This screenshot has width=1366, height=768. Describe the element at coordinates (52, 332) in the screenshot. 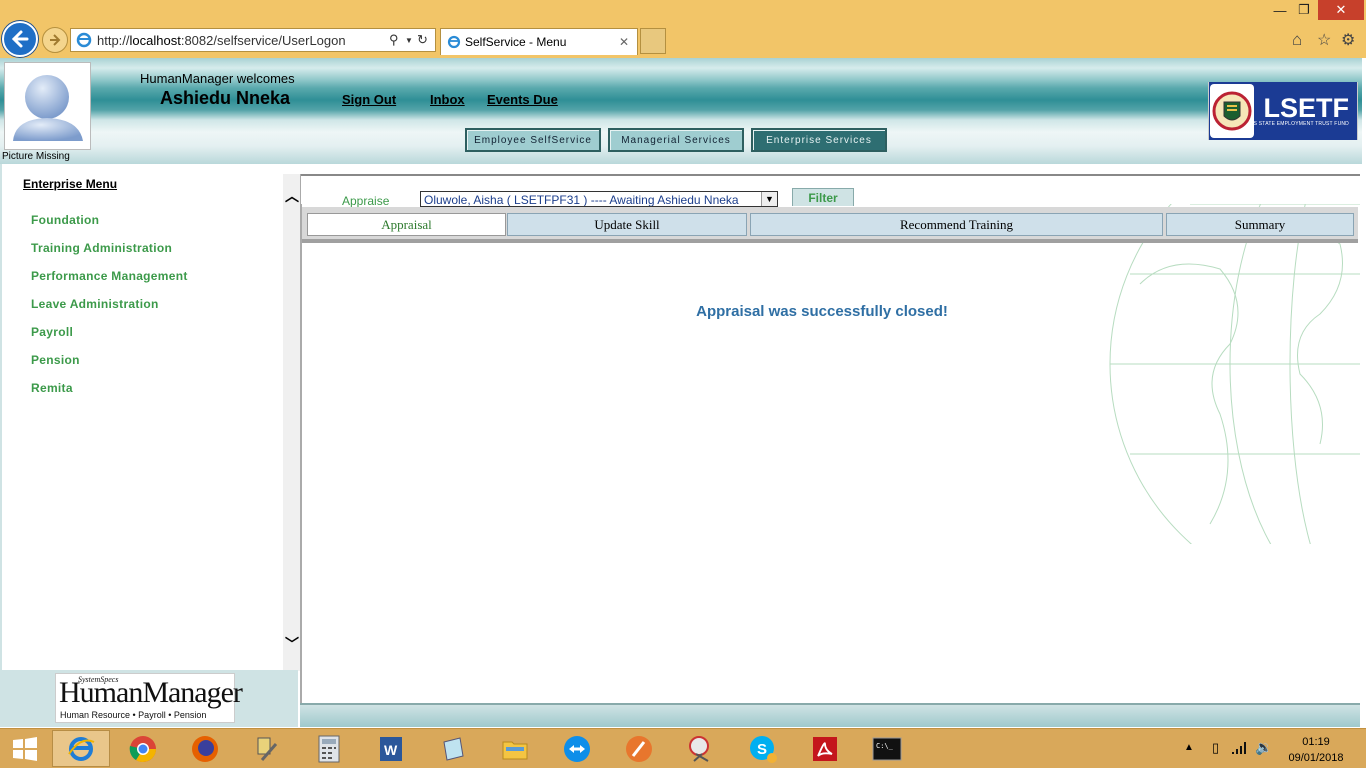

I see `sidebar-item-payroll: Payroll` at that location.